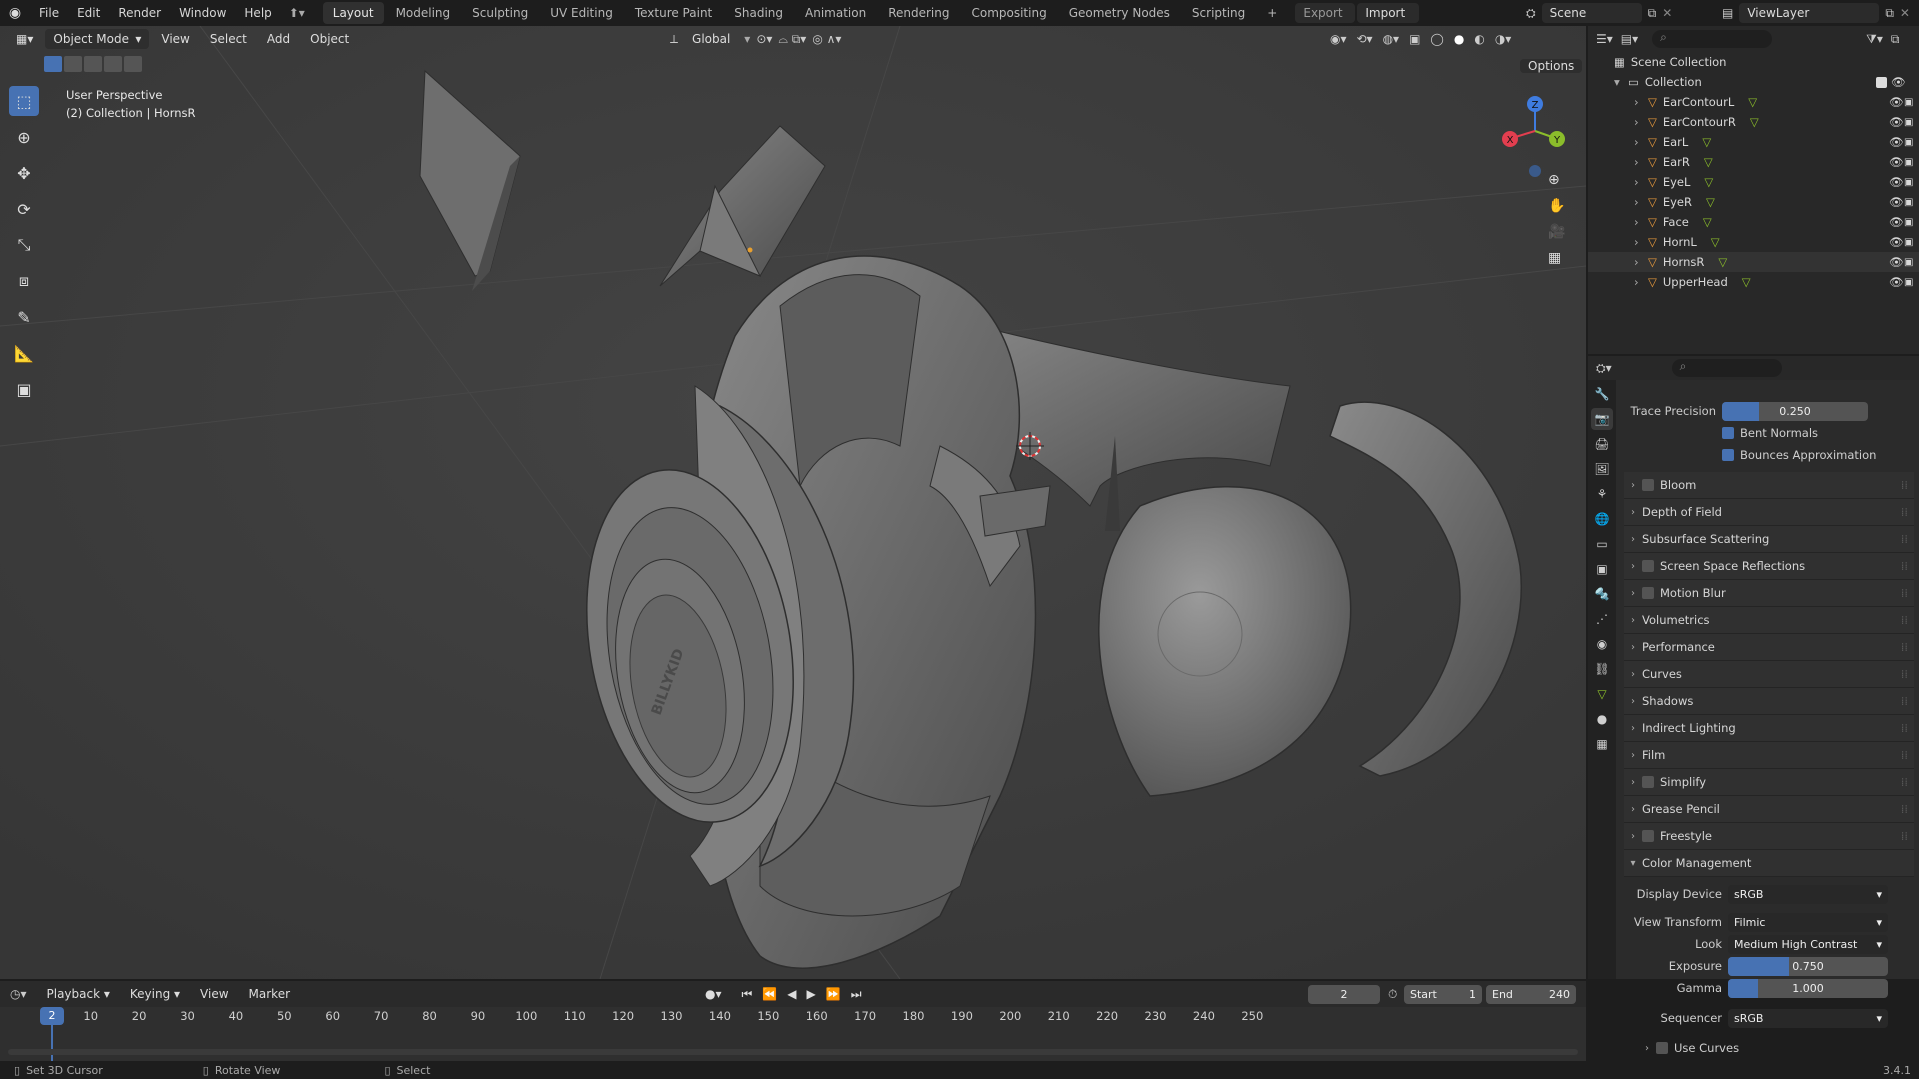  I want to click on object-tab-icon: ▣, so click(1602, 569).